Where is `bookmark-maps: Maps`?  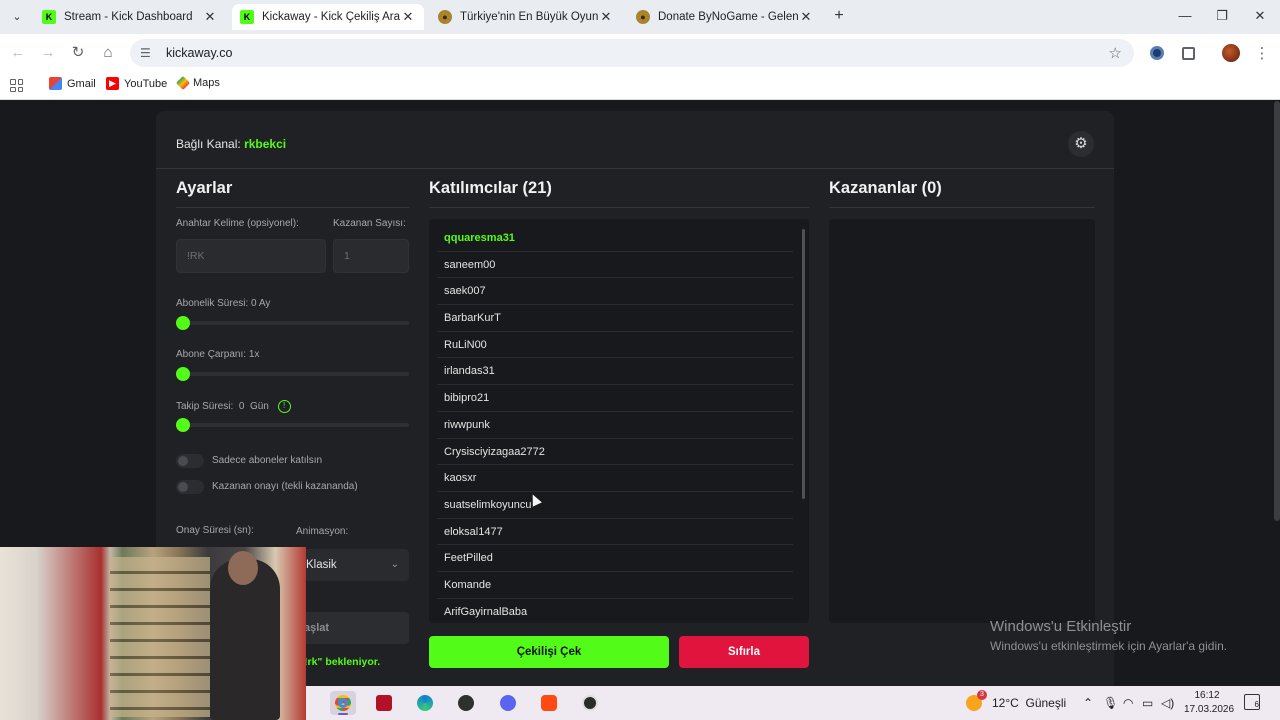 bookmark-maps: Maps is located at coordinates (197, 83).